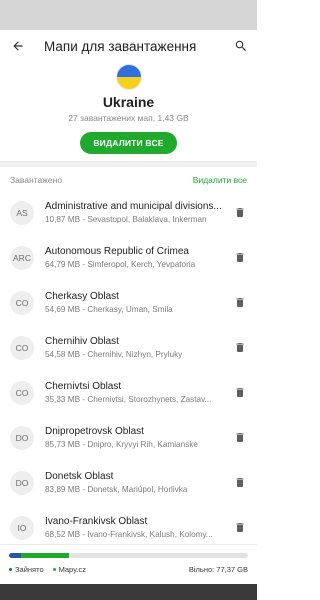 This screenshot has width=320, height=600. I want to click on region-info: 85,73 MB - Dnipro, Kryvyi Rih, Kamianske, so click(121, 444).